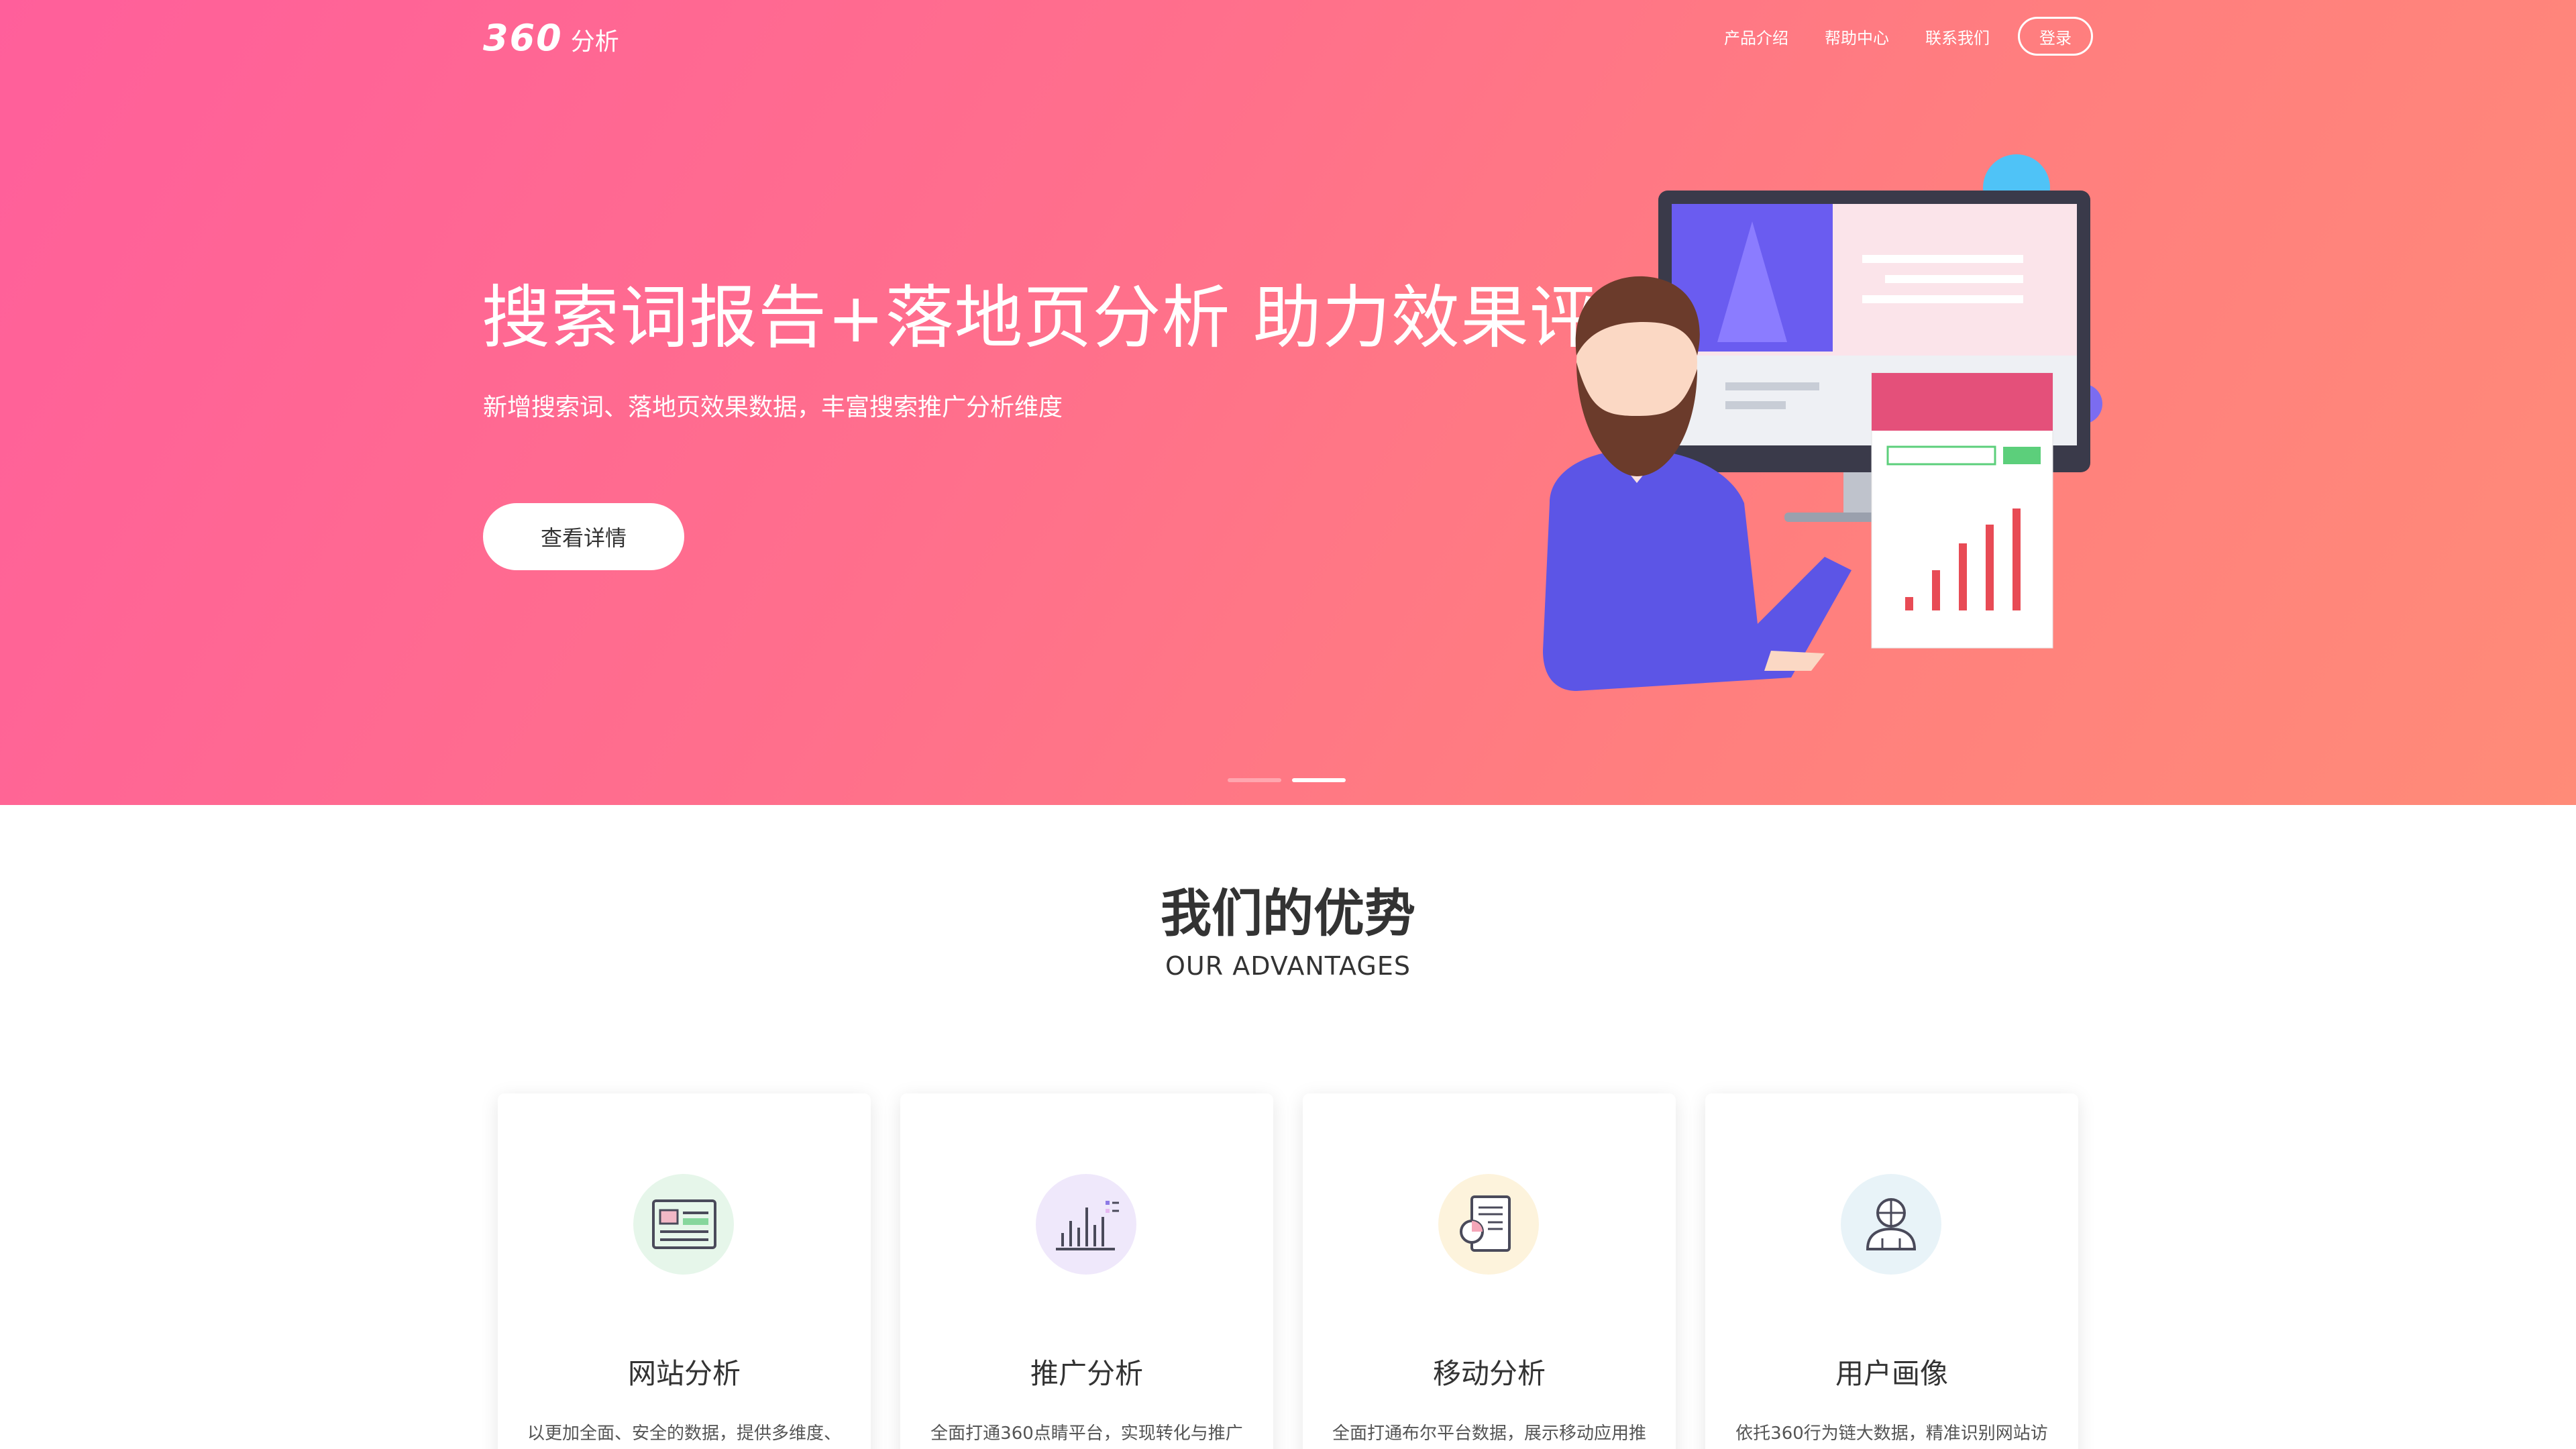 The width and height of the screenshot is (2576, 1449). Describe the element at coordinates (1288, 966) in the screenshot. I see `advantages-subtitle: OUR ADVANTAGES` at that location.